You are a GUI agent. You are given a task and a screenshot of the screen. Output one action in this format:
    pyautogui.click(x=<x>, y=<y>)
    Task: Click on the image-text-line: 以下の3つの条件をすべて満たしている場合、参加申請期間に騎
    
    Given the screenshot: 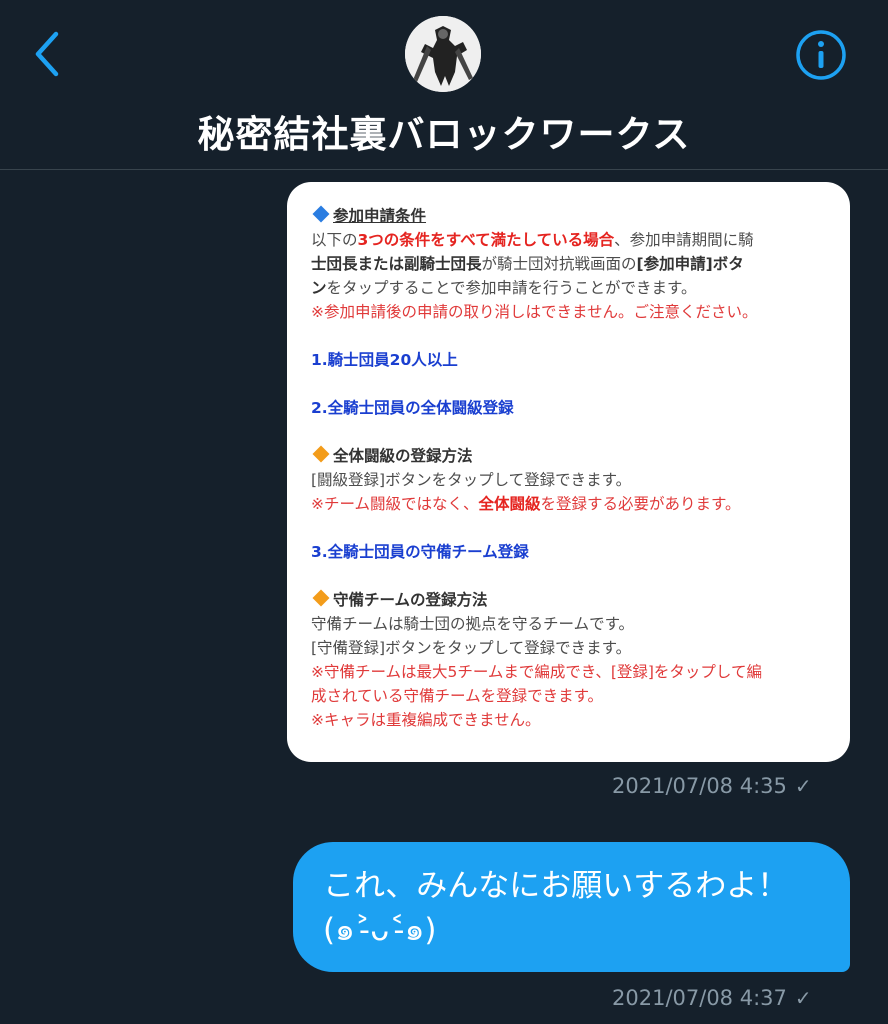 What is the action you would take?
    pyautogui.click(x=570, y=240)
    